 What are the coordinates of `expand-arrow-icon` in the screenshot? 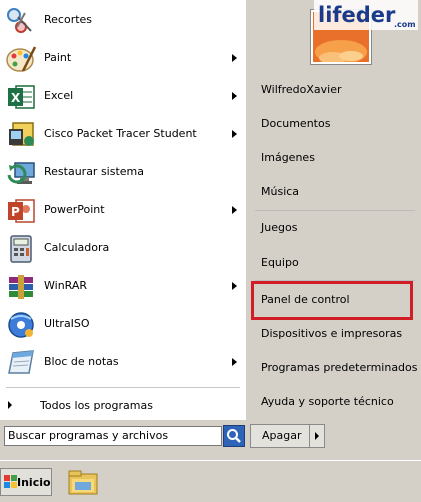 It's located at (10, 405).